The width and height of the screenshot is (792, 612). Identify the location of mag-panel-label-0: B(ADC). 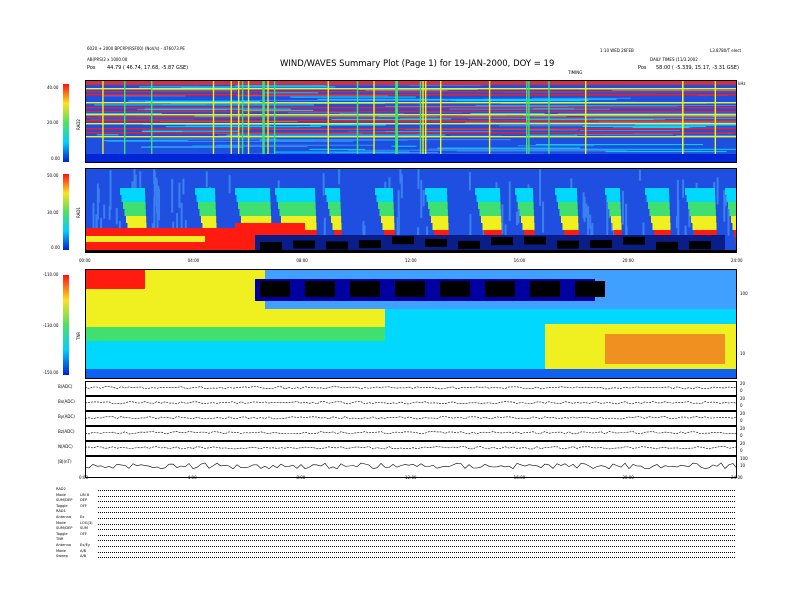
(65, 386).